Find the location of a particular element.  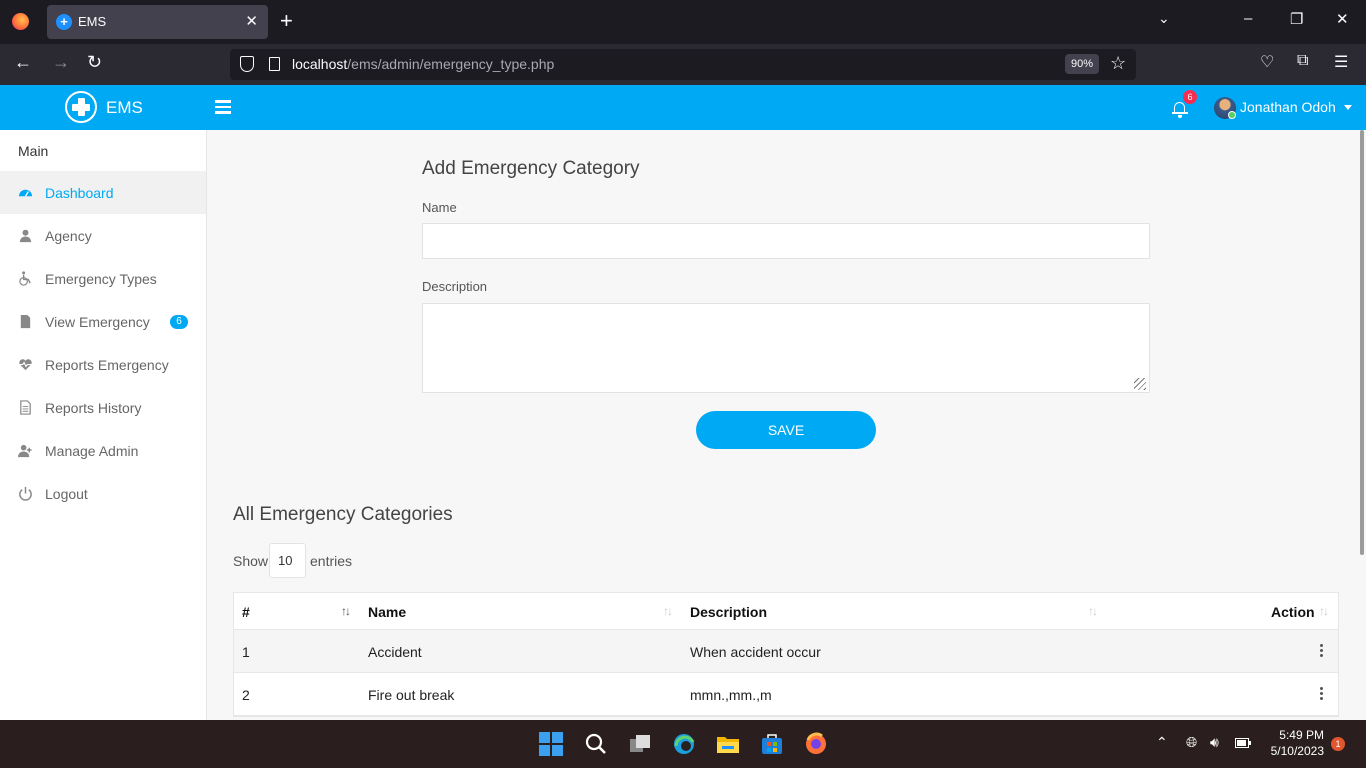

extensions-icon: ⧉ is located at coordinates (1302, 61).